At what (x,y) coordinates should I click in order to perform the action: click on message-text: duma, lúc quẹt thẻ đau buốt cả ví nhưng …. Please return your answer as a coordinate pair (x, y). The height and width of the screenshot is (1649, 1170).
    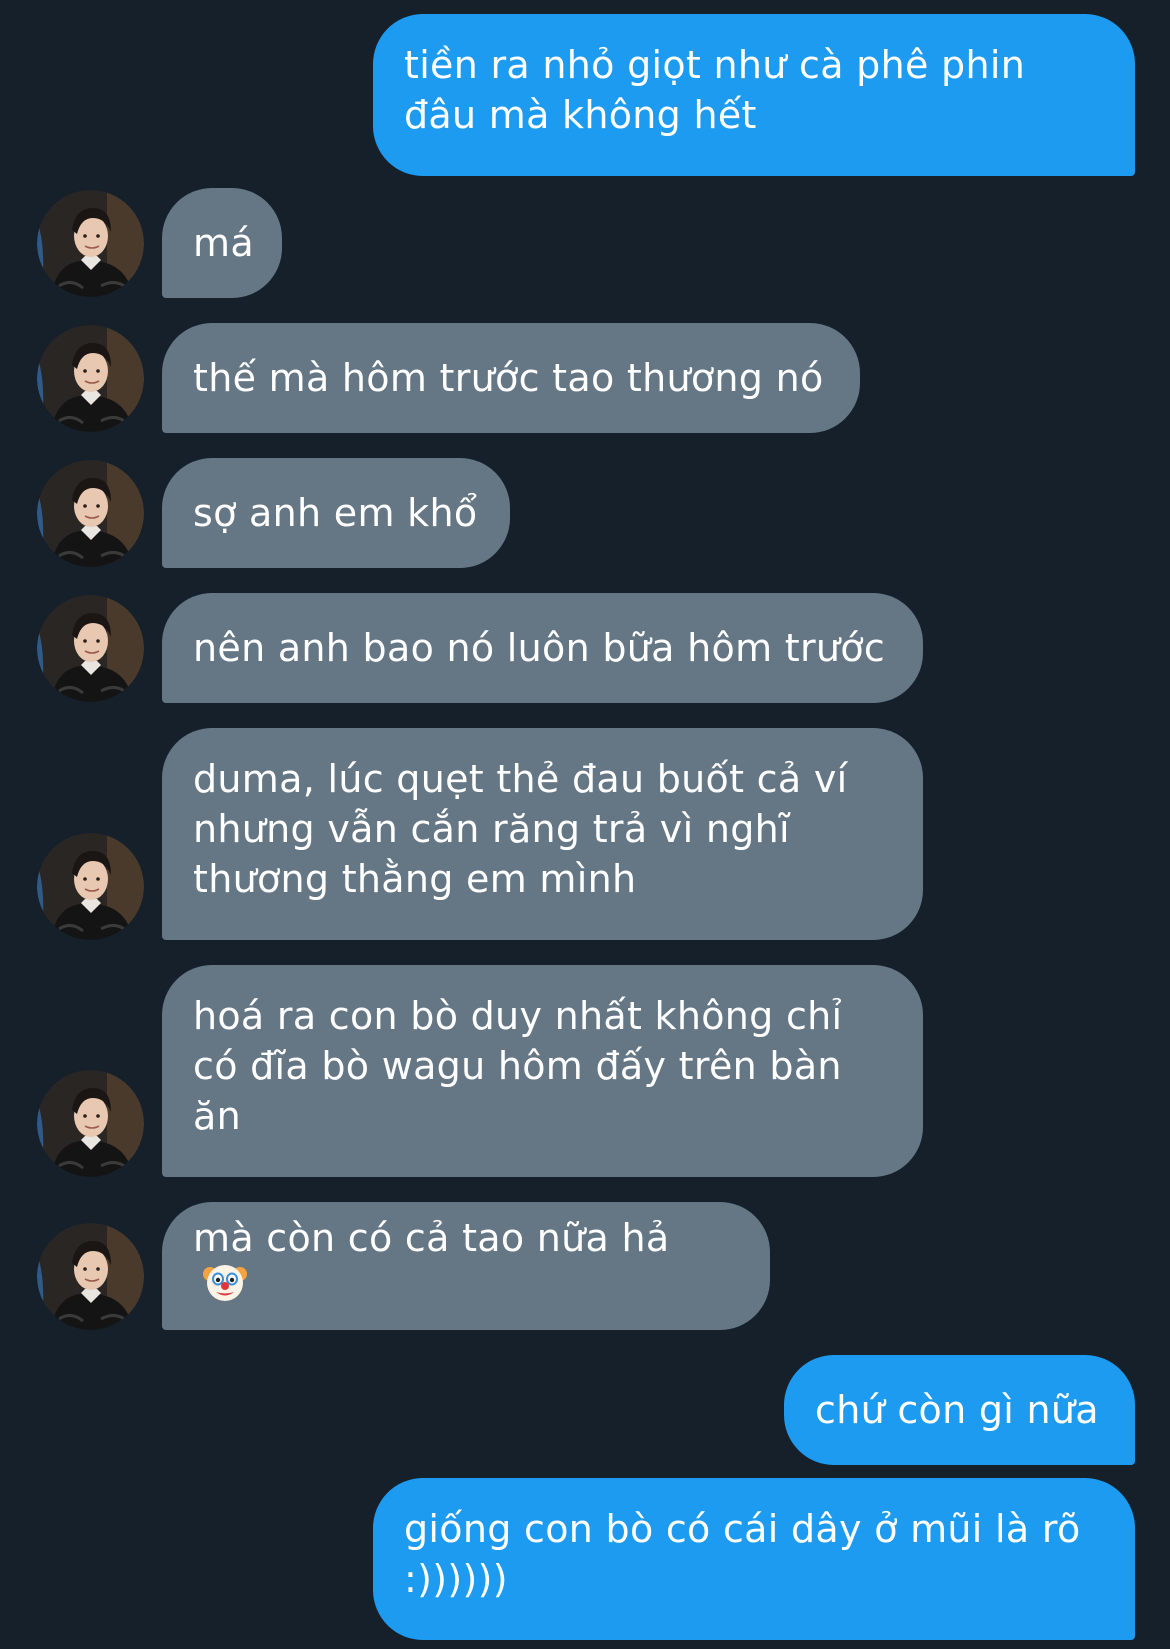
    Looking at the image, I should click on (520, 829).